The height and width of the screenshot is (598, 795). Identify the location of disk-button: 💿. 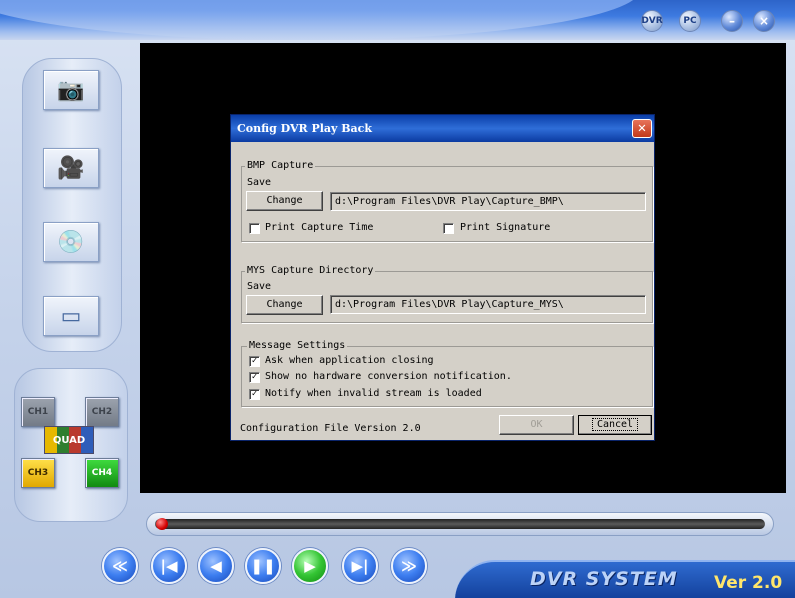
(71, 242).